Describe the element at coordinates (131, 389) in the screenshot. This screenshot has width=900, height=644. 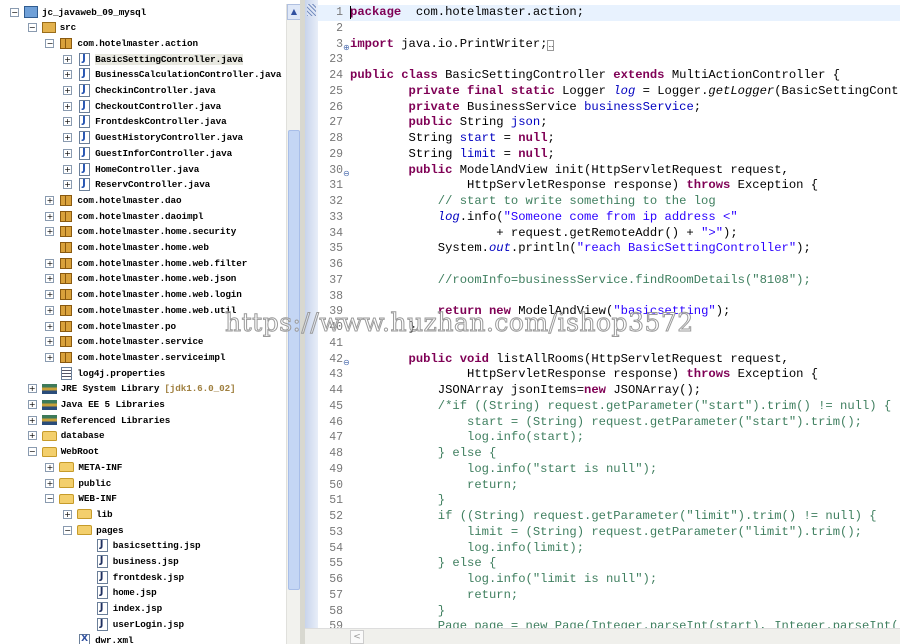
I see `tree-item: + JRE System Library [jdk1.6.0_02]` at that location.